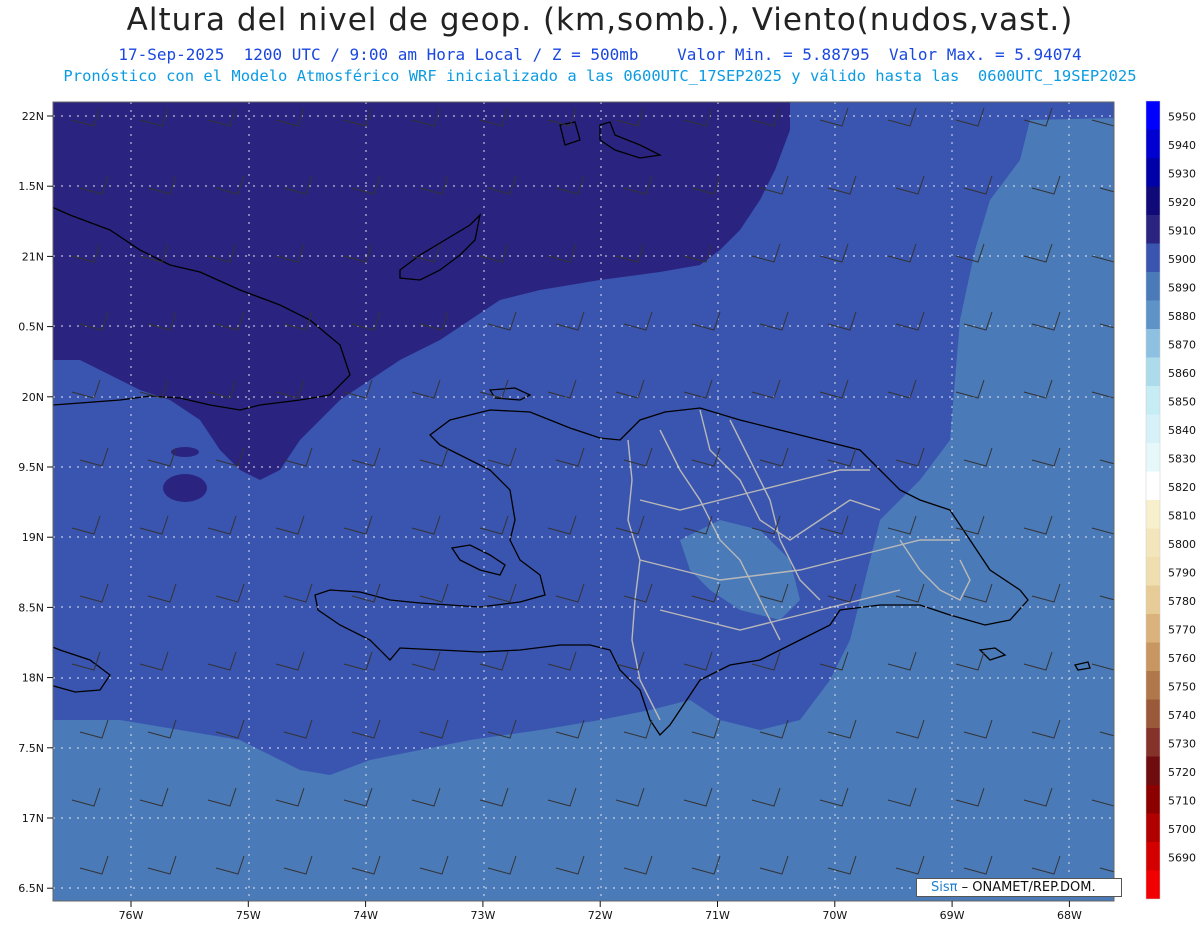  Describe the element at coordinates (717, 915) in the screenshot. I see `lon-label: 71W` at that location.